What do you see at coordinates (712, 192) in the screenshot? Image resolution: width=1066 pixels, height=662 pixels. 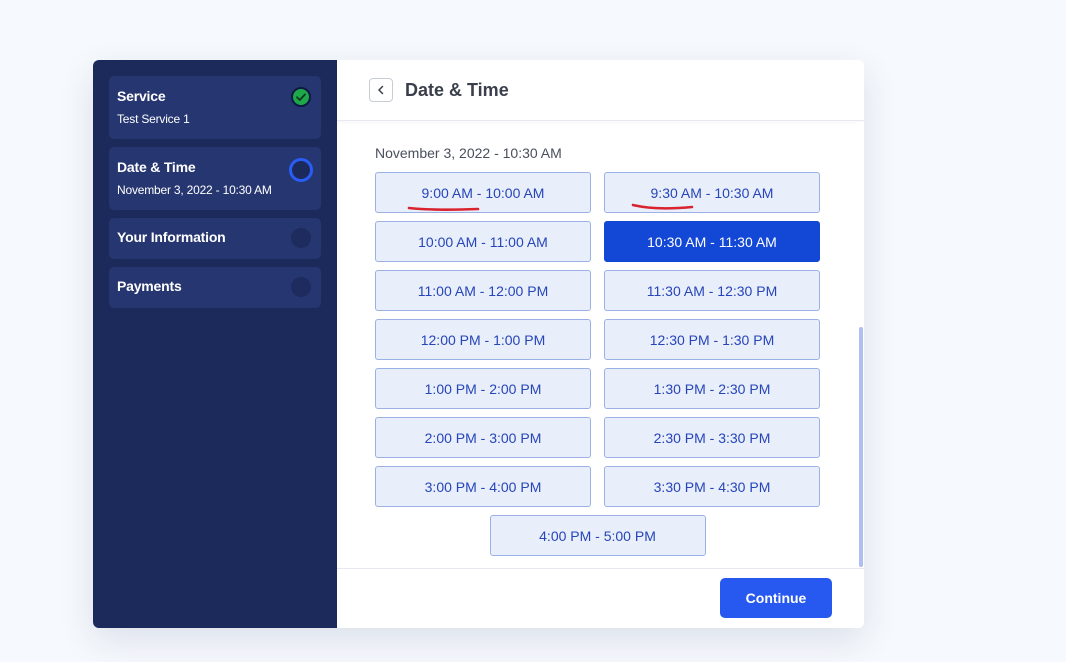 I see `time-slot: 9:30 AM - 10:30 AM` at bounding box center [712, 192].